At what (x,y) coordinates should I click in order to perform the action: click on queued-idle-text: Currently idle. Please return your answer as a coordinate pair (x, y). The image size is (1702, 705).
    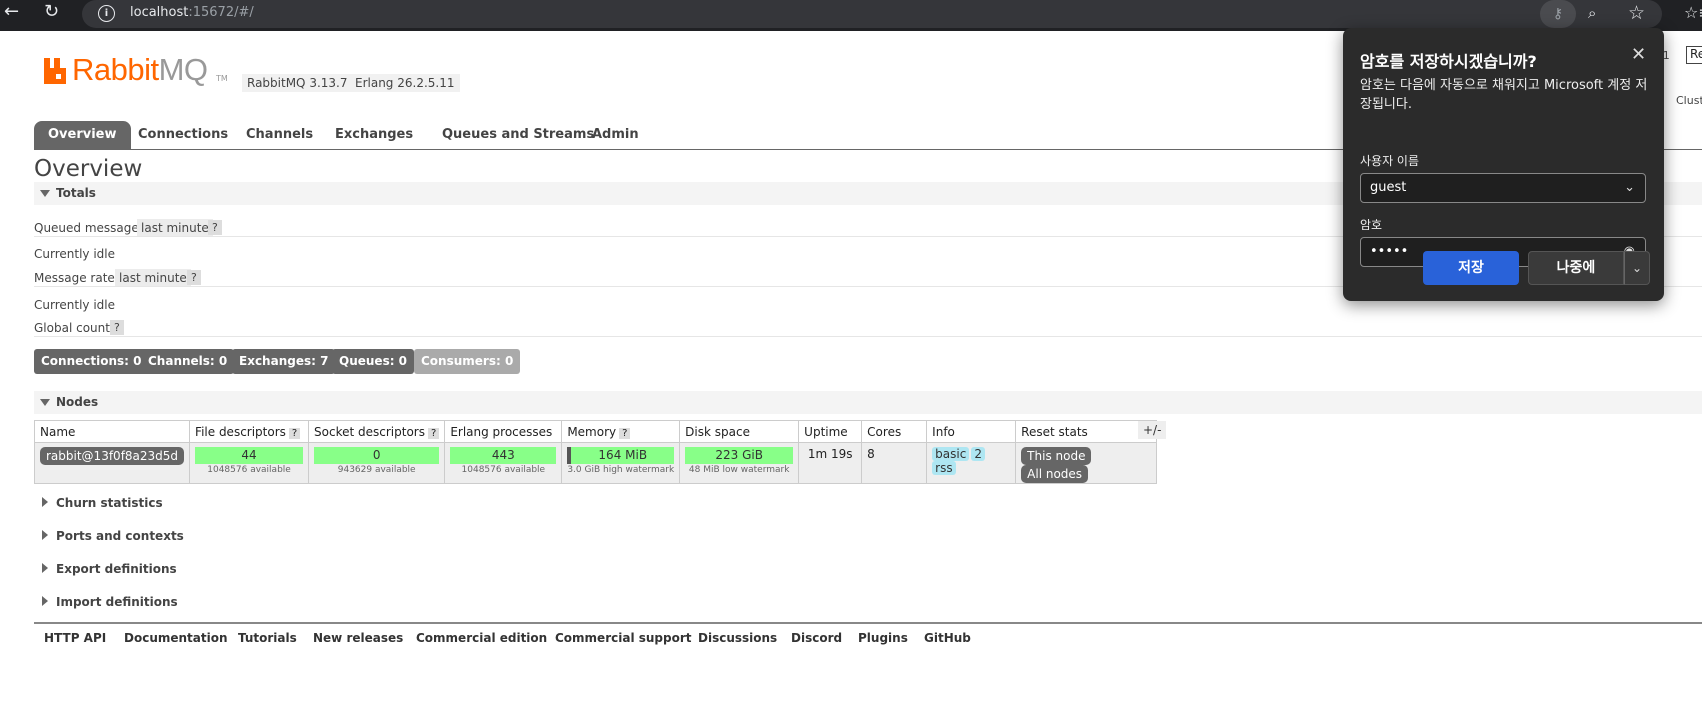
    Looking at the image, I should click on (74, 254).